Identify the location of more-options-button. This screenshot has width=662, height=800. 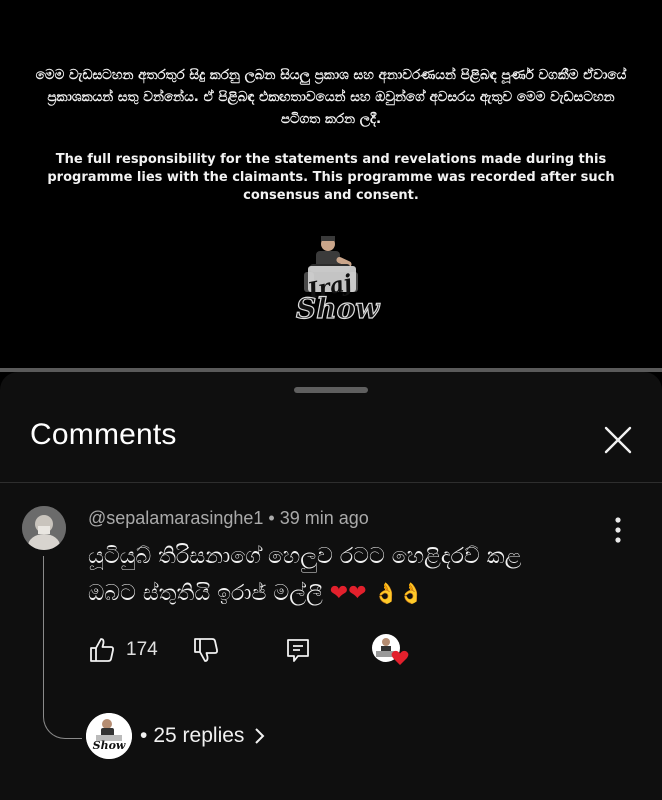
(618, 530).